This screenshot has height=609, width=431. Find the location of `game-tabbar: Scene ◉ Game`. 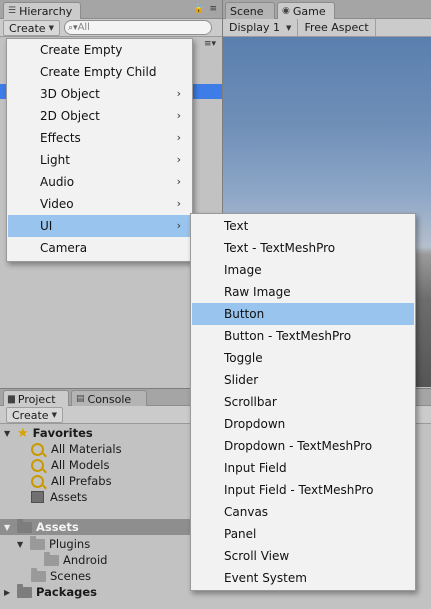

game-tabbar: Scene ◉ Game is located at coordinates (327, 9).